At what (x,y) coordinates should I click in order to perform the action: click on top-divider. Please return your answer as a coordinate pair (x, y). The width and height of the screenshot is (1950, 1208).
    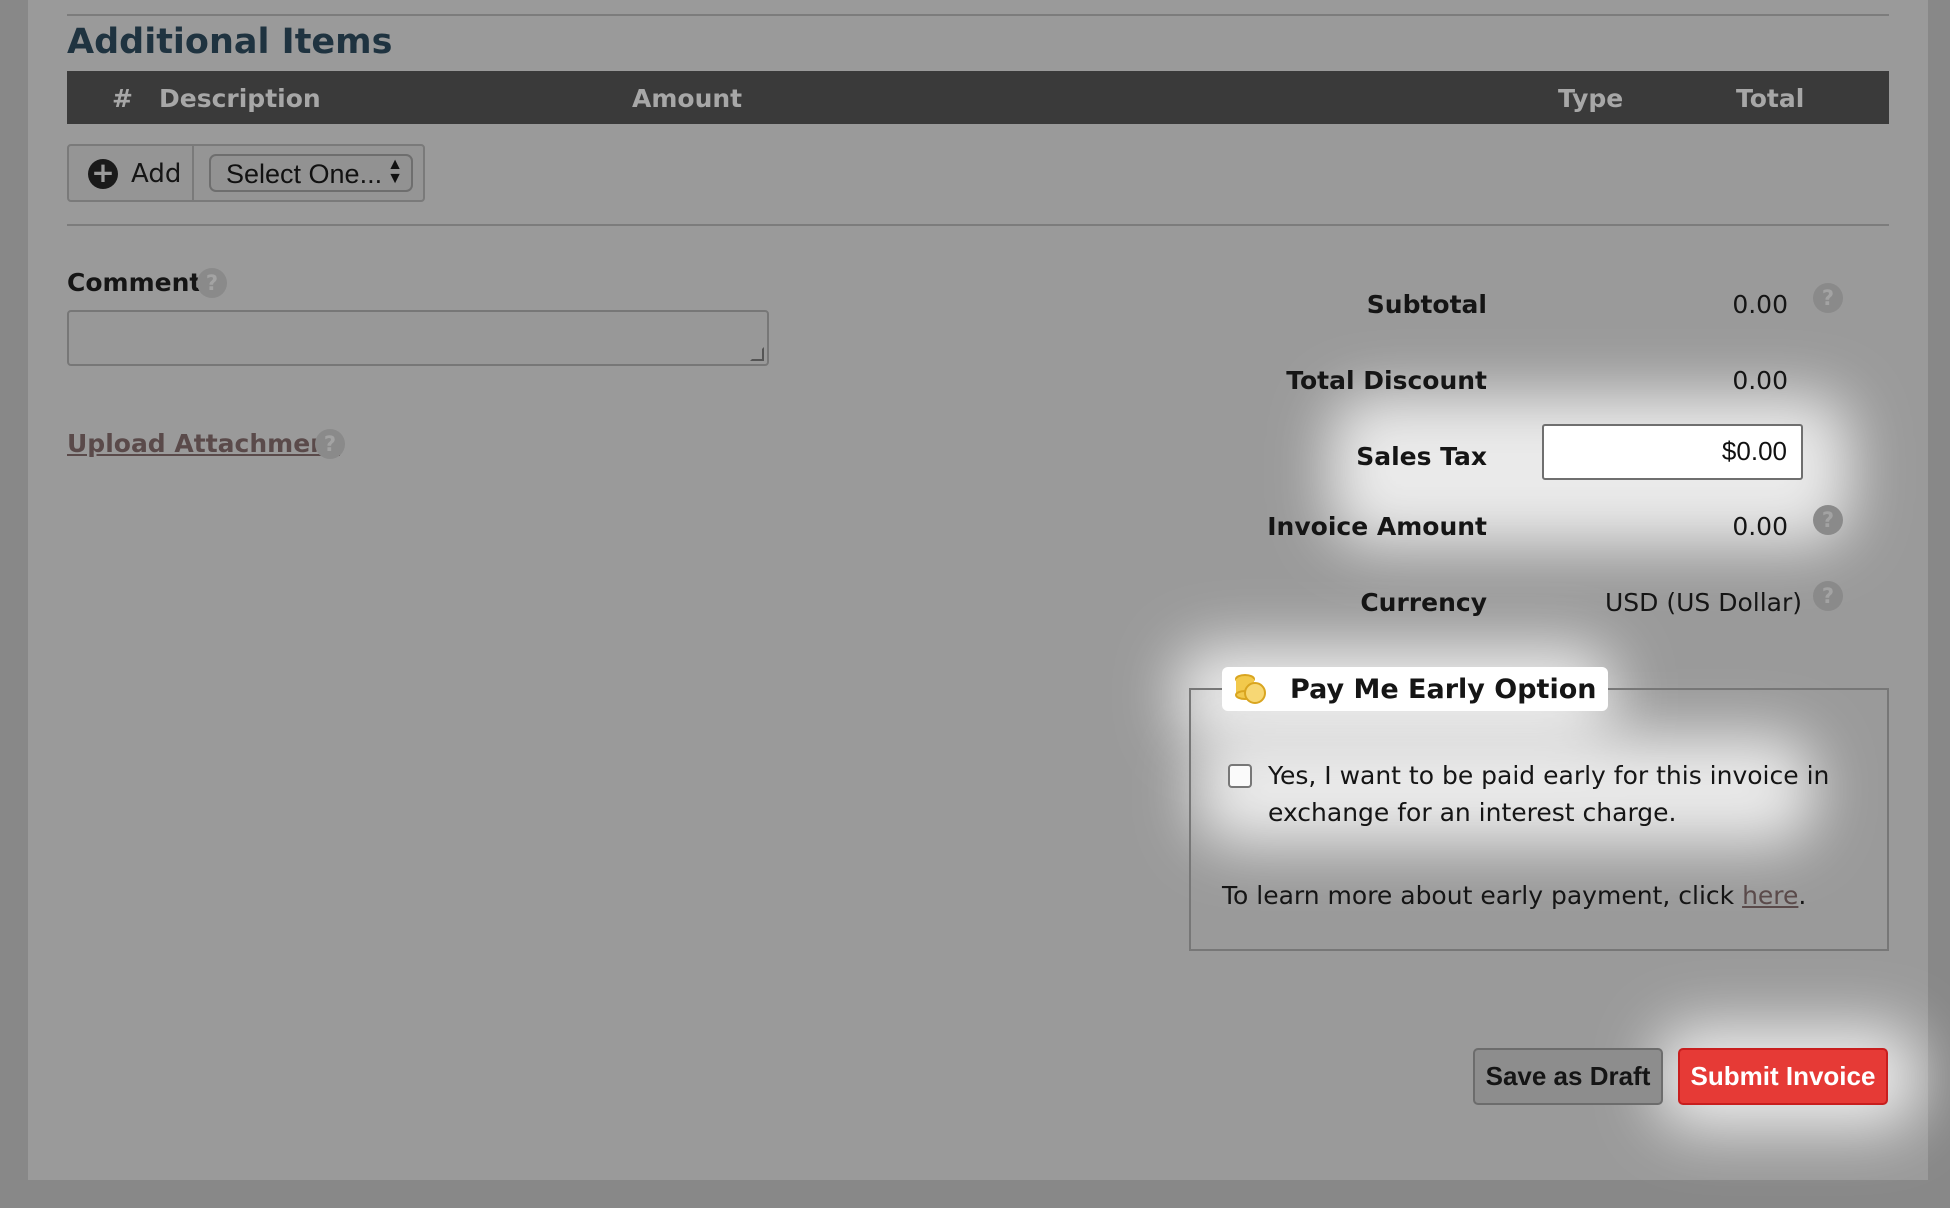
    Looking at the image, I should click on (978, 15).